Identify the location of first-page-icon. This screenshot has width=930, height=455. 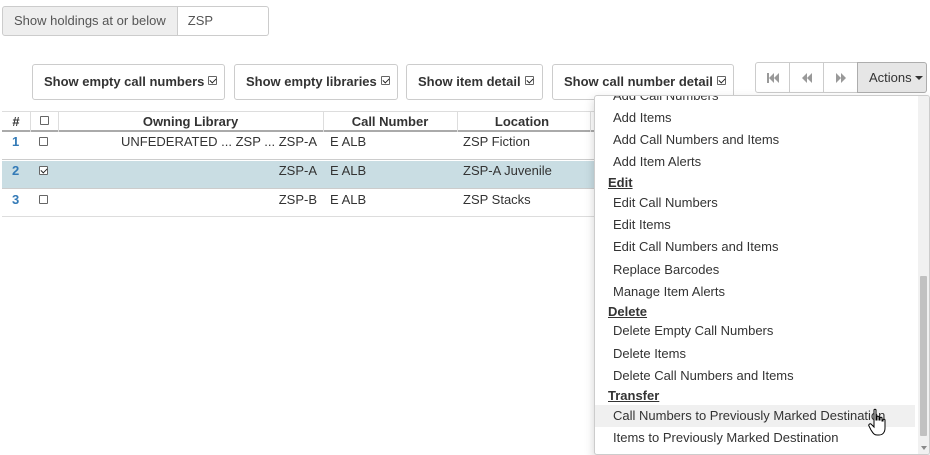
(772, 77).